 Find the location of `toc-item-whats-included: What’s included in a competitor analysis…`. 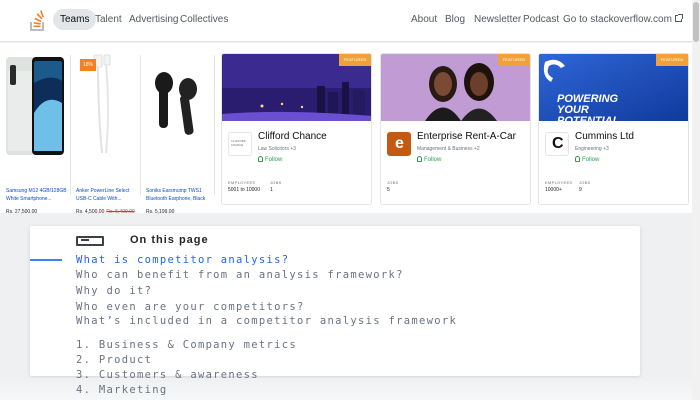

toc-item-whats-included: What’s included in a competitor analysis… is located at coordinates (311, 321).